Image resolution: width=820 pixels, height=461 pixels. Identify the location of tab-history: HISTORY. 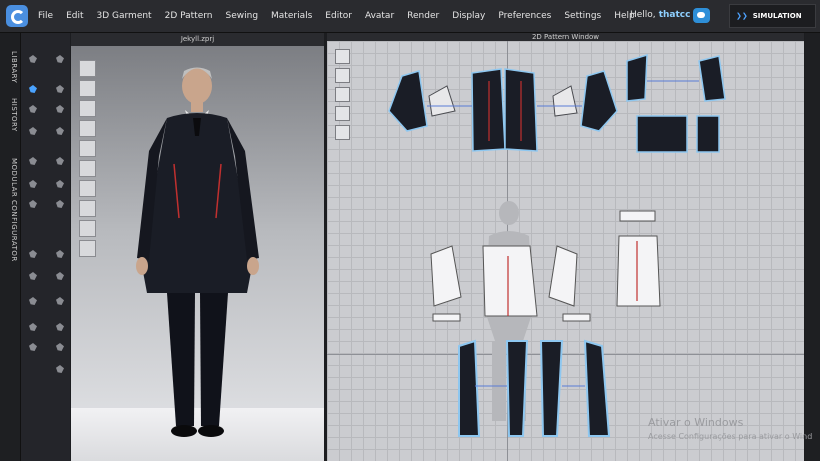
(10, 115).